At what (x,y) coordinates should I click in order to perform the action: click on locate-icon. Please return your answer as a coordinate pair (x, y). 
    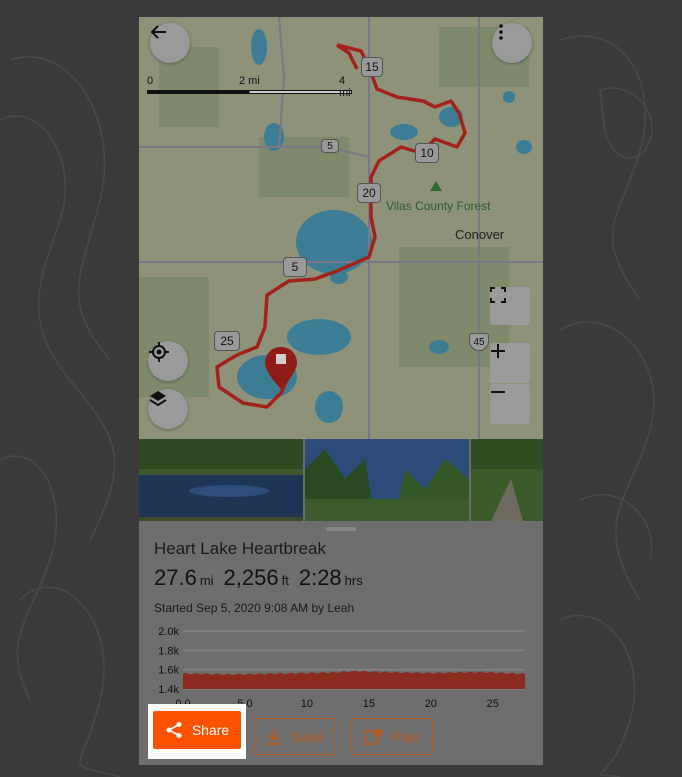
    Looking at the image, I should click on (159, 352).